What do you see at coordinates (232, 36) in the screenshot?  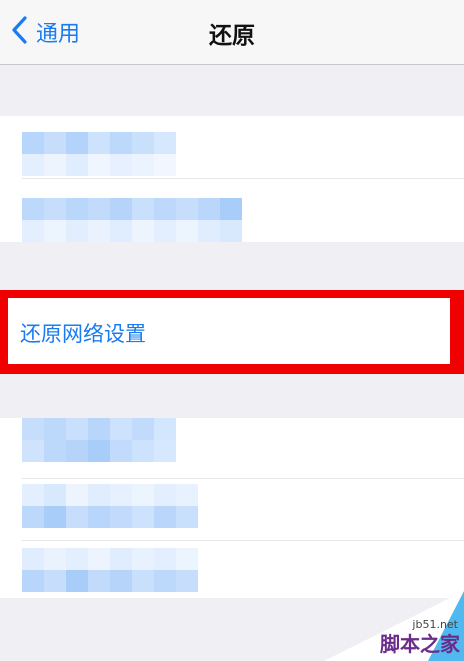 I see `page-title: 还原` at bounding box center [232, 36].